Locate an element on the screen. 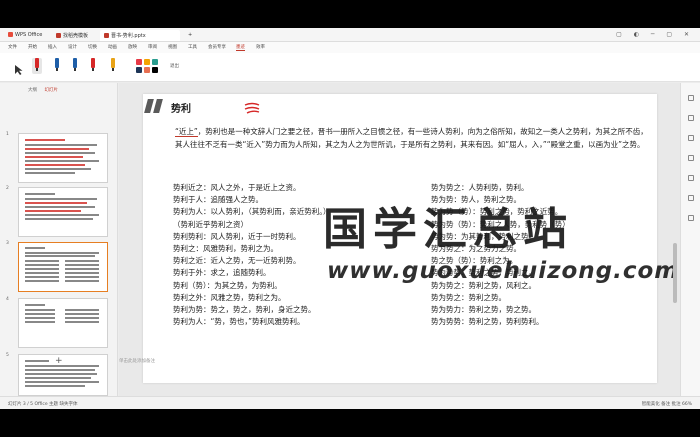  panel-tabs: 大纲 幻灯片 is located at coordinates (46, 90).